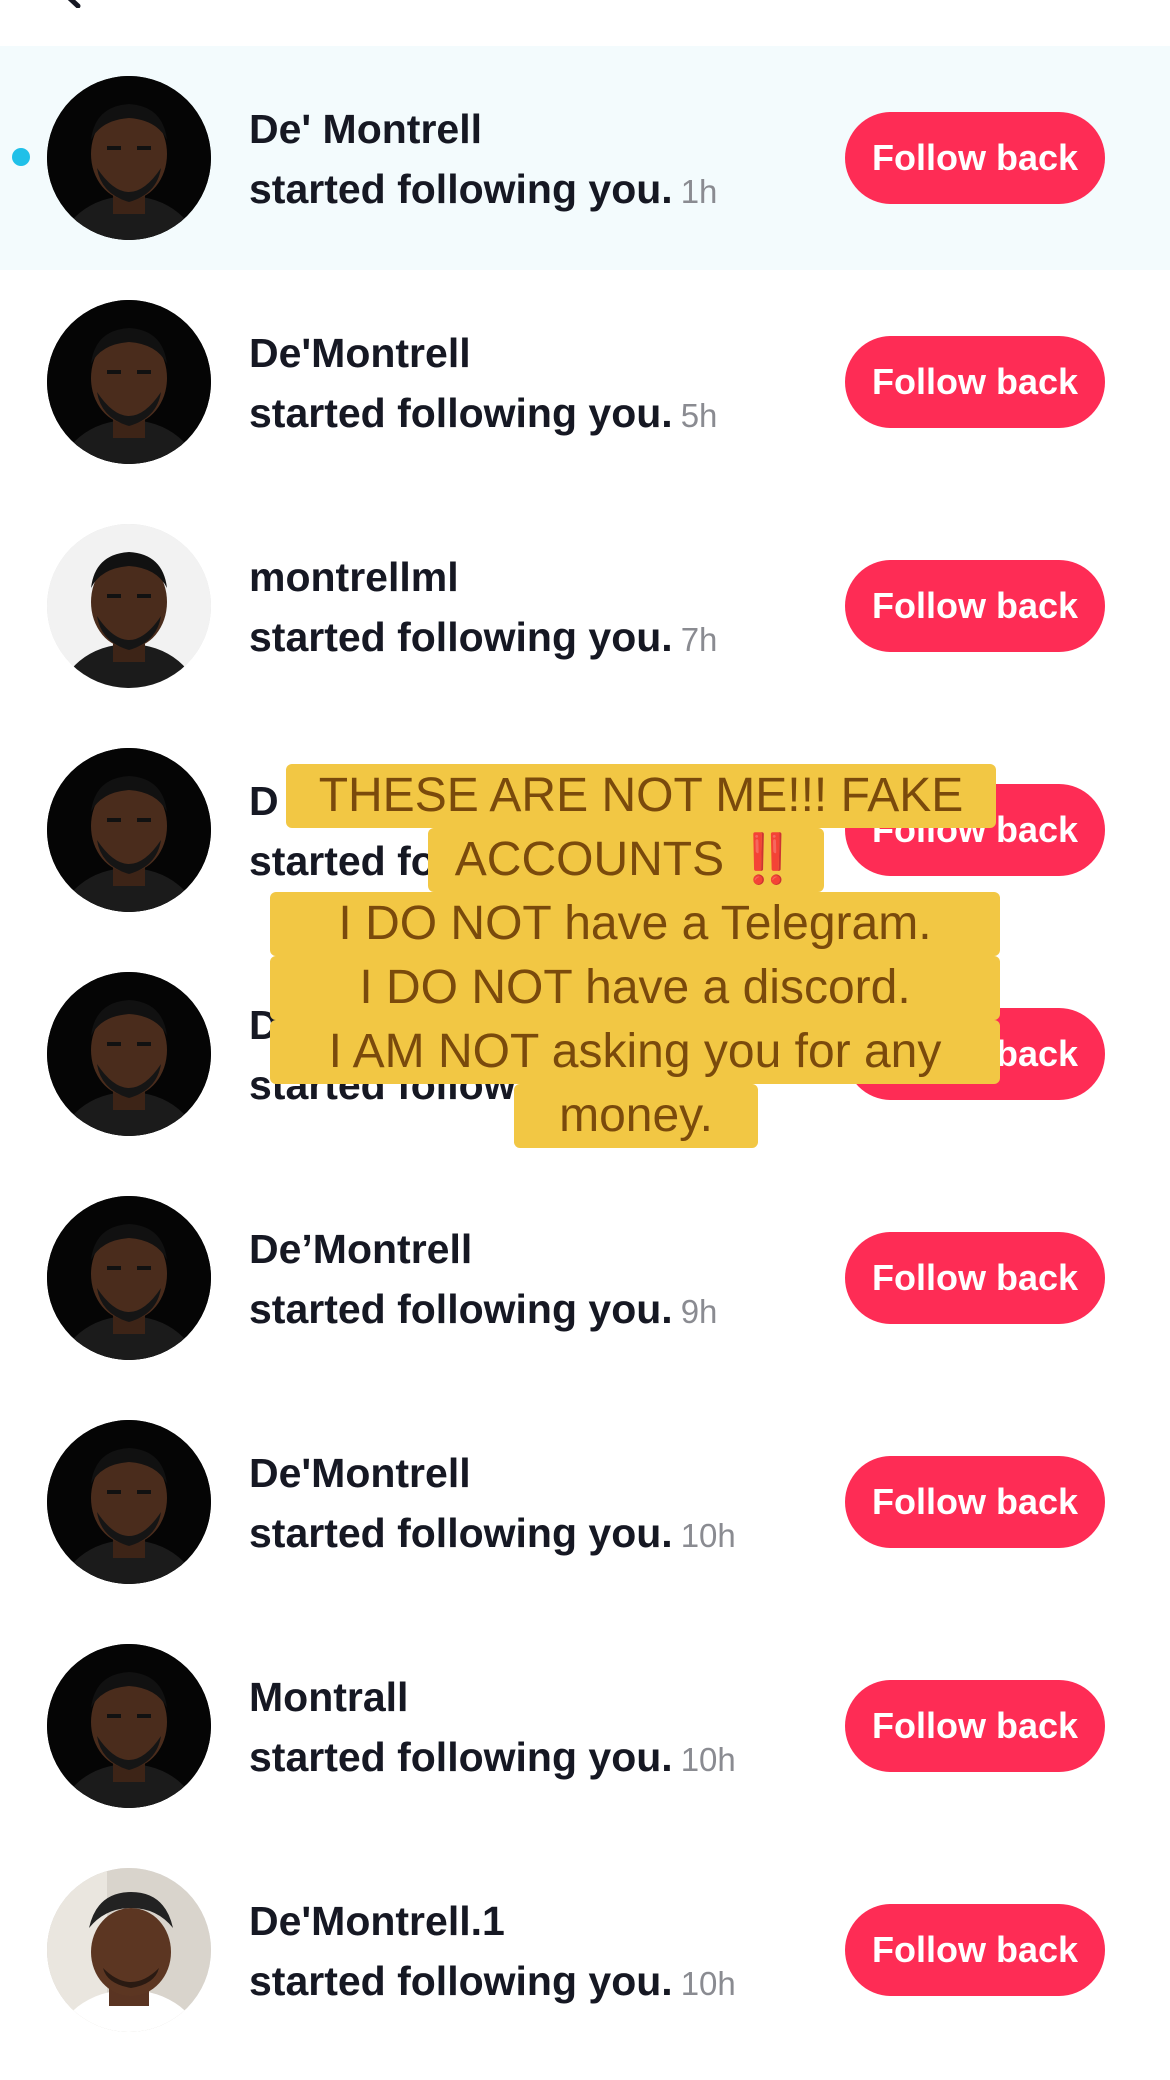 The width and height of the screenshot is (1170, 2080). What do you see at coordinates (483, 1309) in the screenshot?
I see `action-text: started following you. 9h` at bounding box center [483, 1309].